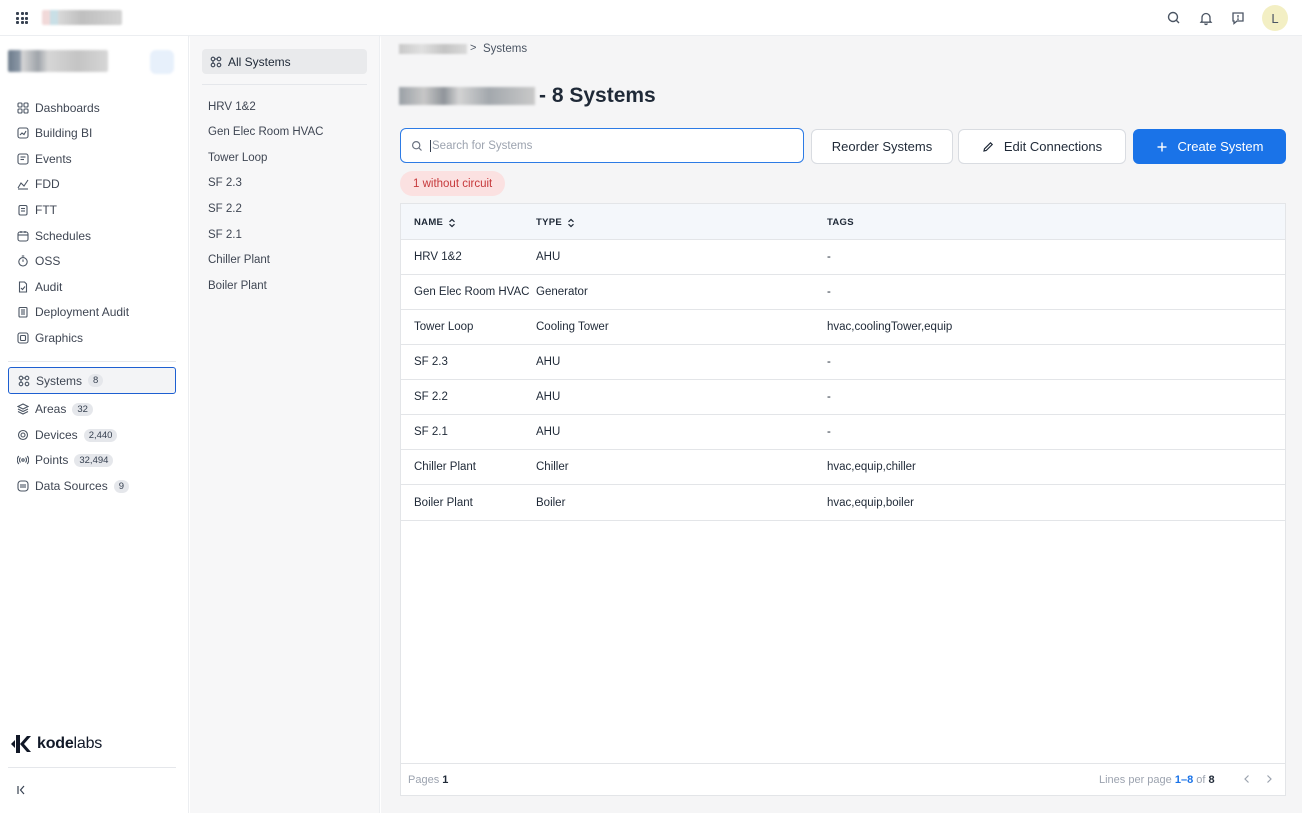 This screenshot has height=813, width=1302. What do you see at coordinates (92, 236) in the screenshot?
I see `nav-schedules: Schedules` at bounding box center [92, 236].